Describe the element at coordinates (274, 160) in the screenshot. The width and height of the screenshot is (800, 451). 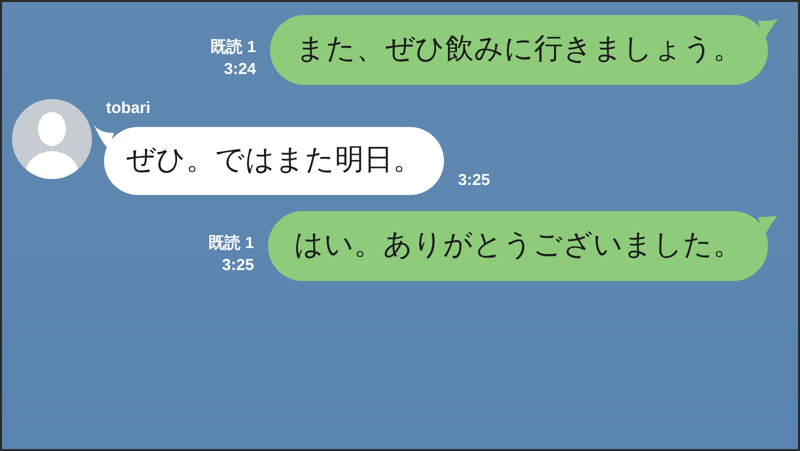
I see `message-text: ぜひ。ではまた明日。` at that location.